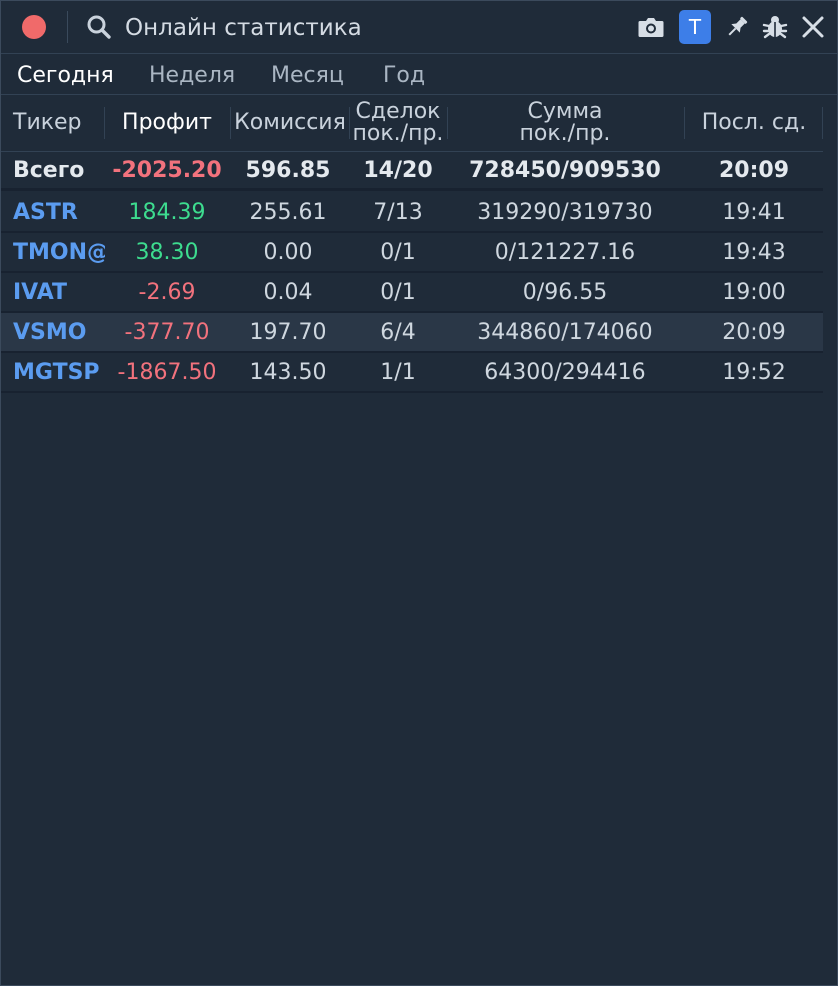 This screenshot has width=838, height=986. Describe the element at coordinates (565, 133) in the screenshot. I see `header-sum-line2: пок./пр.` at that location.